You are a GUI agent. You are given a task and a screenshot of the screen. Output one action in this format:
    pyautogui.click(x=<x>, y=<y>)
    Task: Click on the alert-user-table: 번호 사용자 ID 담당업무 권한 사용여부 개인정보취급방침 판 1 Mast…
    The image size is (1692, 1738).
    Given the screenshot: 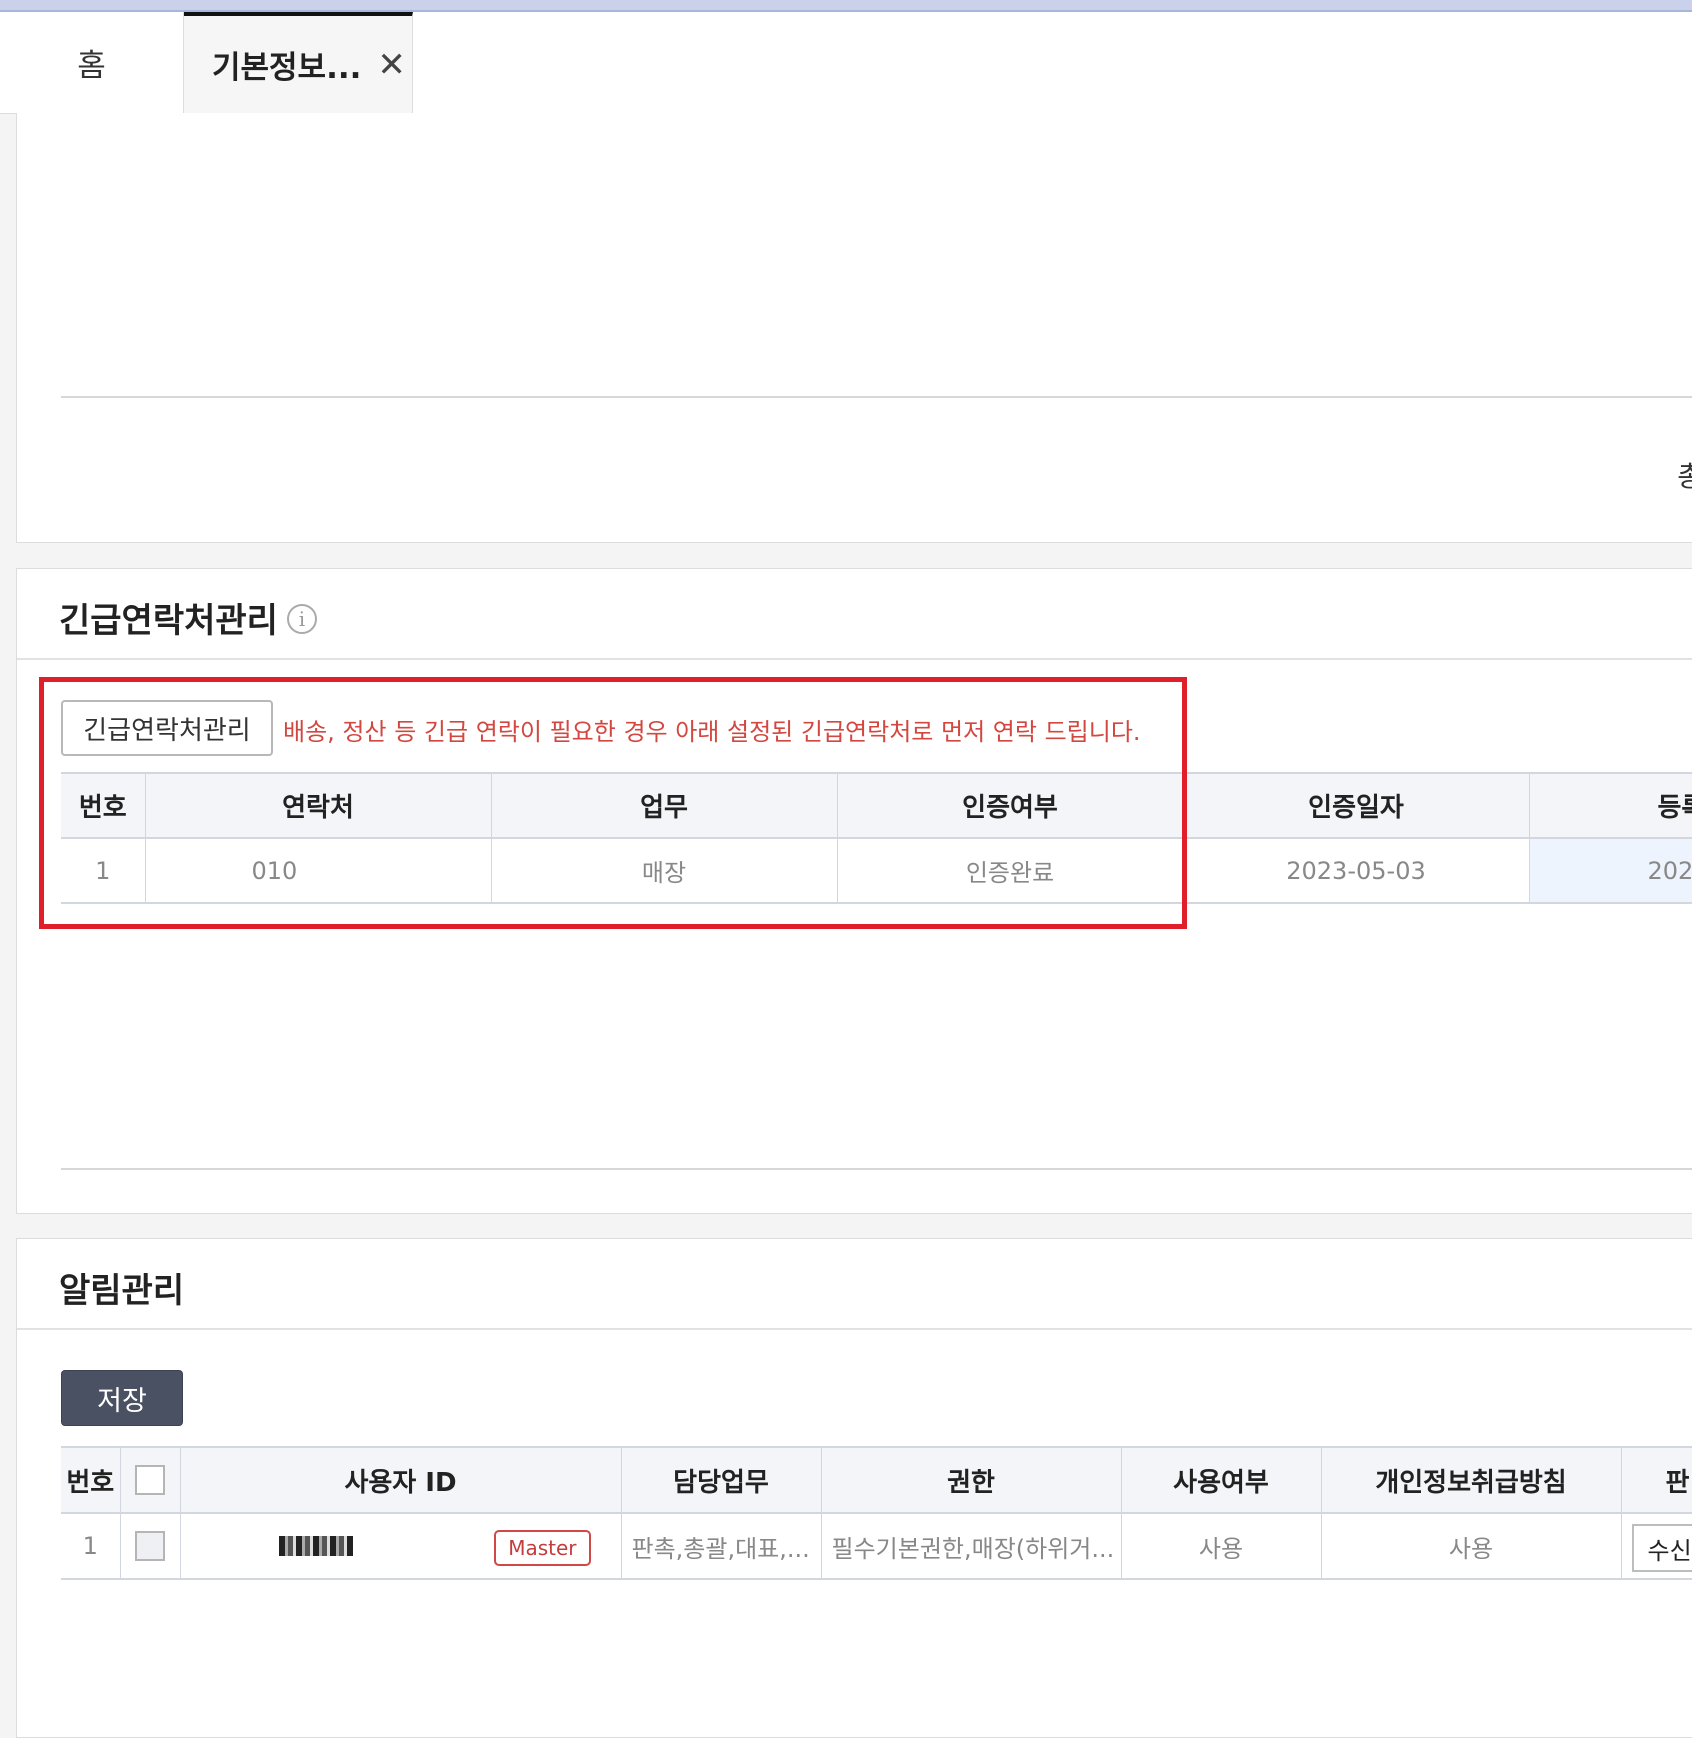 What is the action you would take?
    pyautogui.click(x=876, y=1513)
    